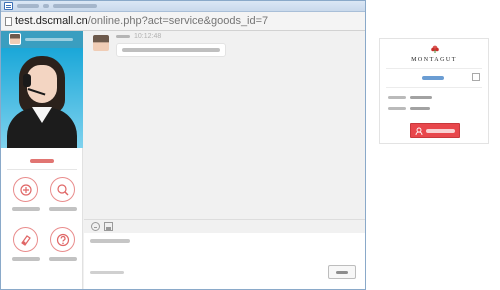 Image resolution: width=500 pixels, height=290 pixels. Describe the element at coordinates (421, 97) in the screenshot. I see `brand-value-blurred` at that location.